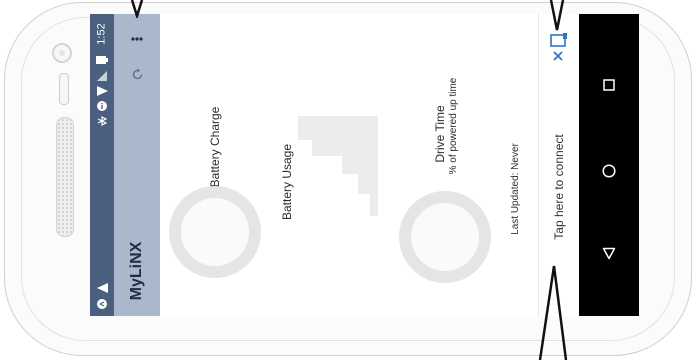 Image resolution: width=696 pixels, height=360 pixels. I want to click on status-time: 1:52, so click(101, 34).